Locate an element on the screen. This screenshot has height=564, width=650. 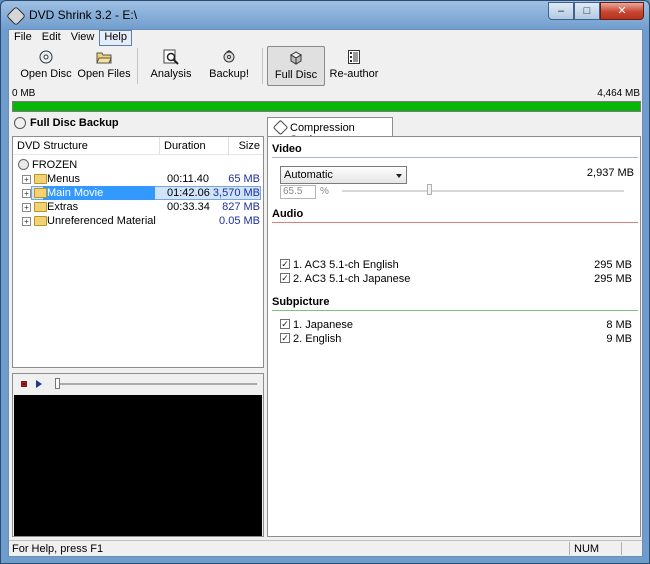
column-duration: Duration is located at coordinates (185, 146).